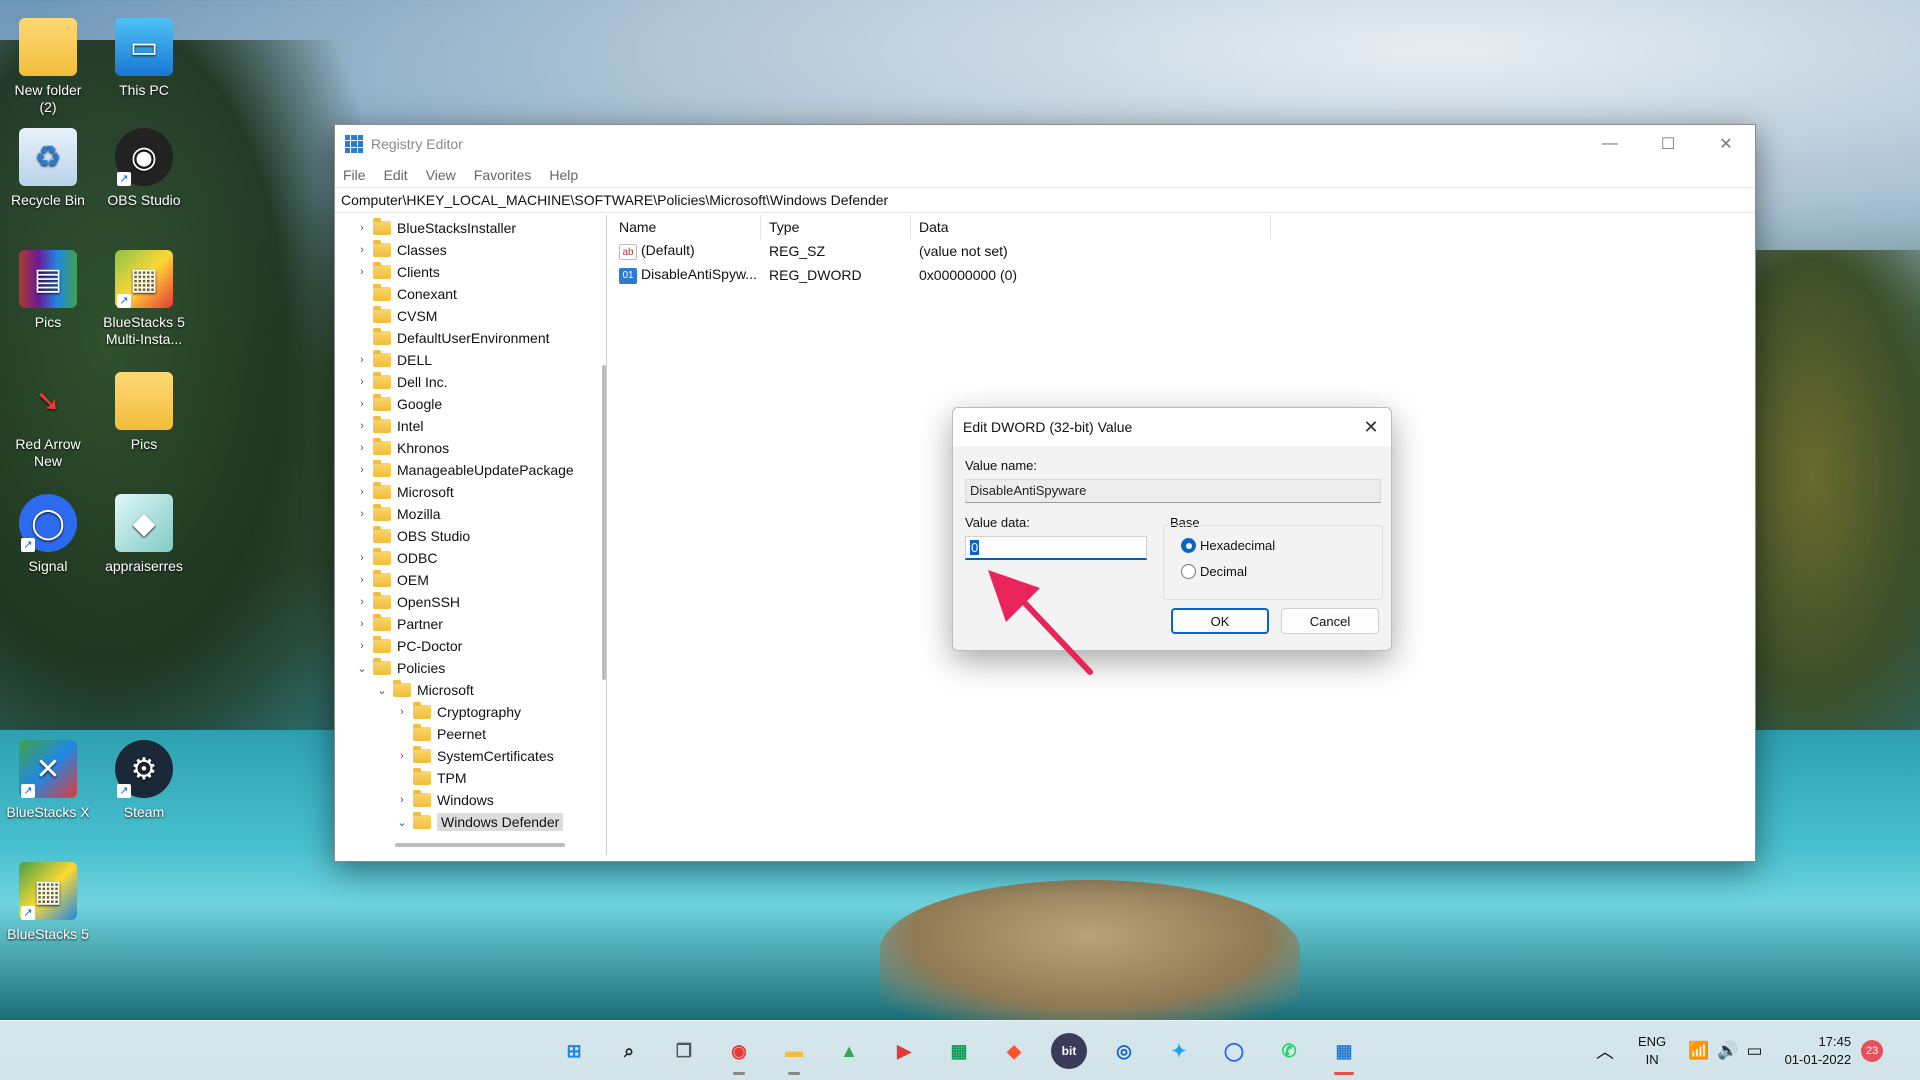 The image size is (1920, 1080). What do you see at coordinates (471, 360) in the screenshot?
I see `tree-item: › DELL` at bounding box center [471, 360].